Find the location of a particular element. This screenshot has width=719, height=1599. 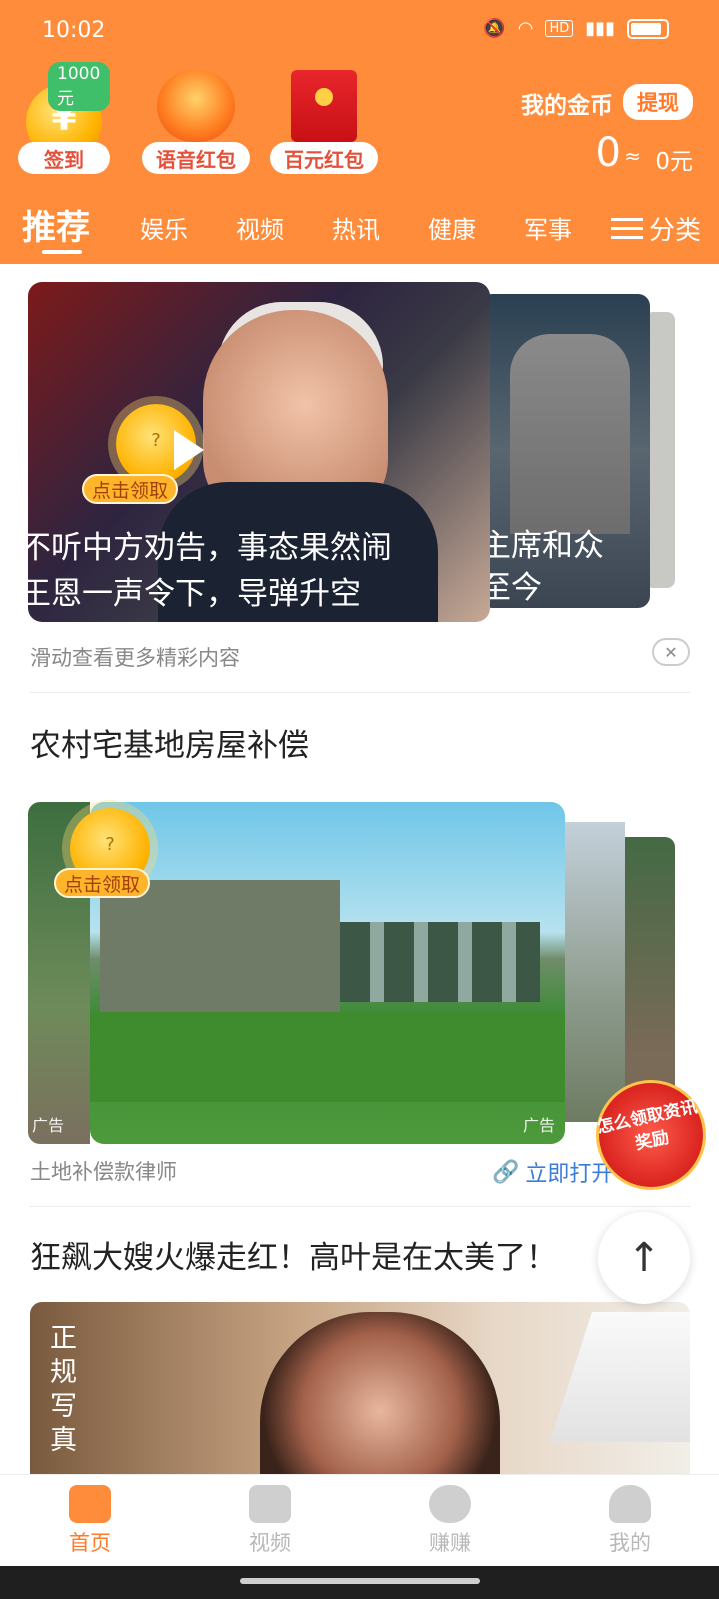

ad-card-right is located at coordinates (595, 972).